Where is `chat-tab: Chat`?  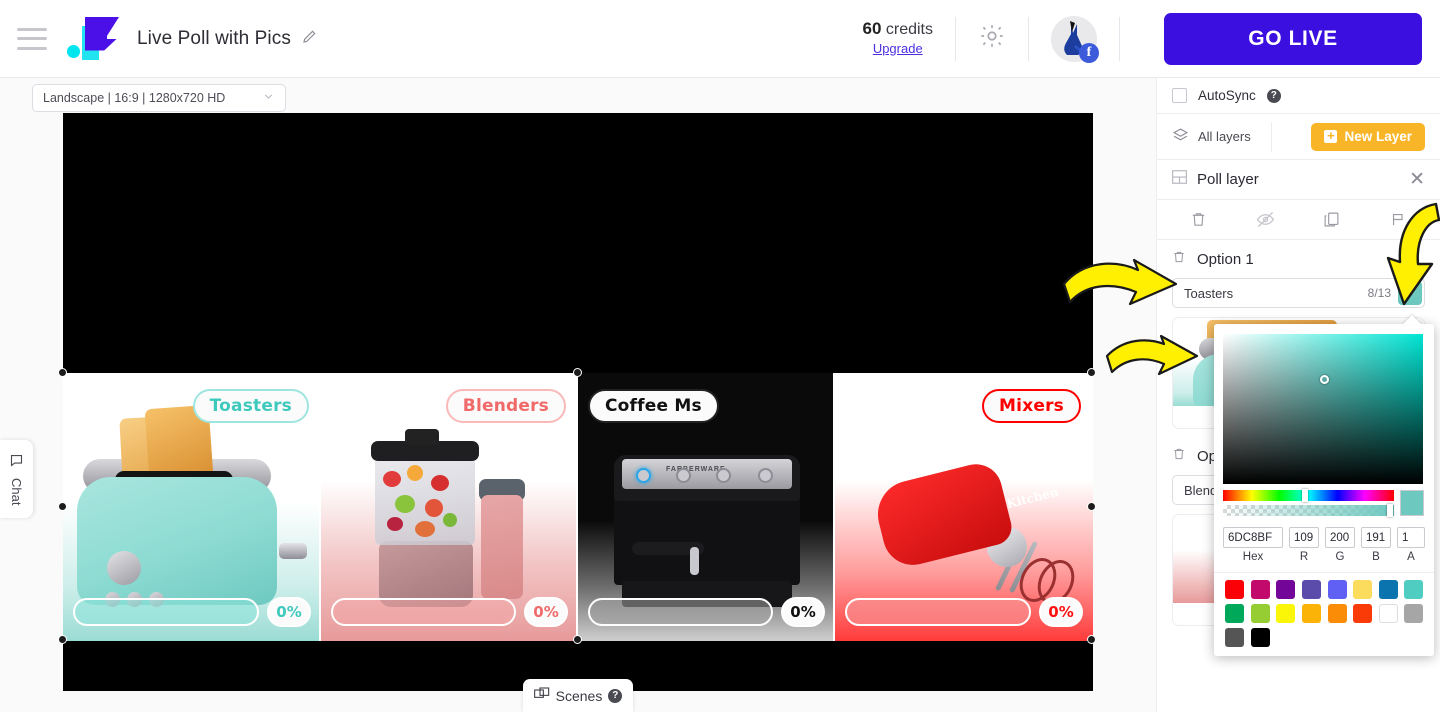
chat-tab: Chat is located at coordinates (16, 479).